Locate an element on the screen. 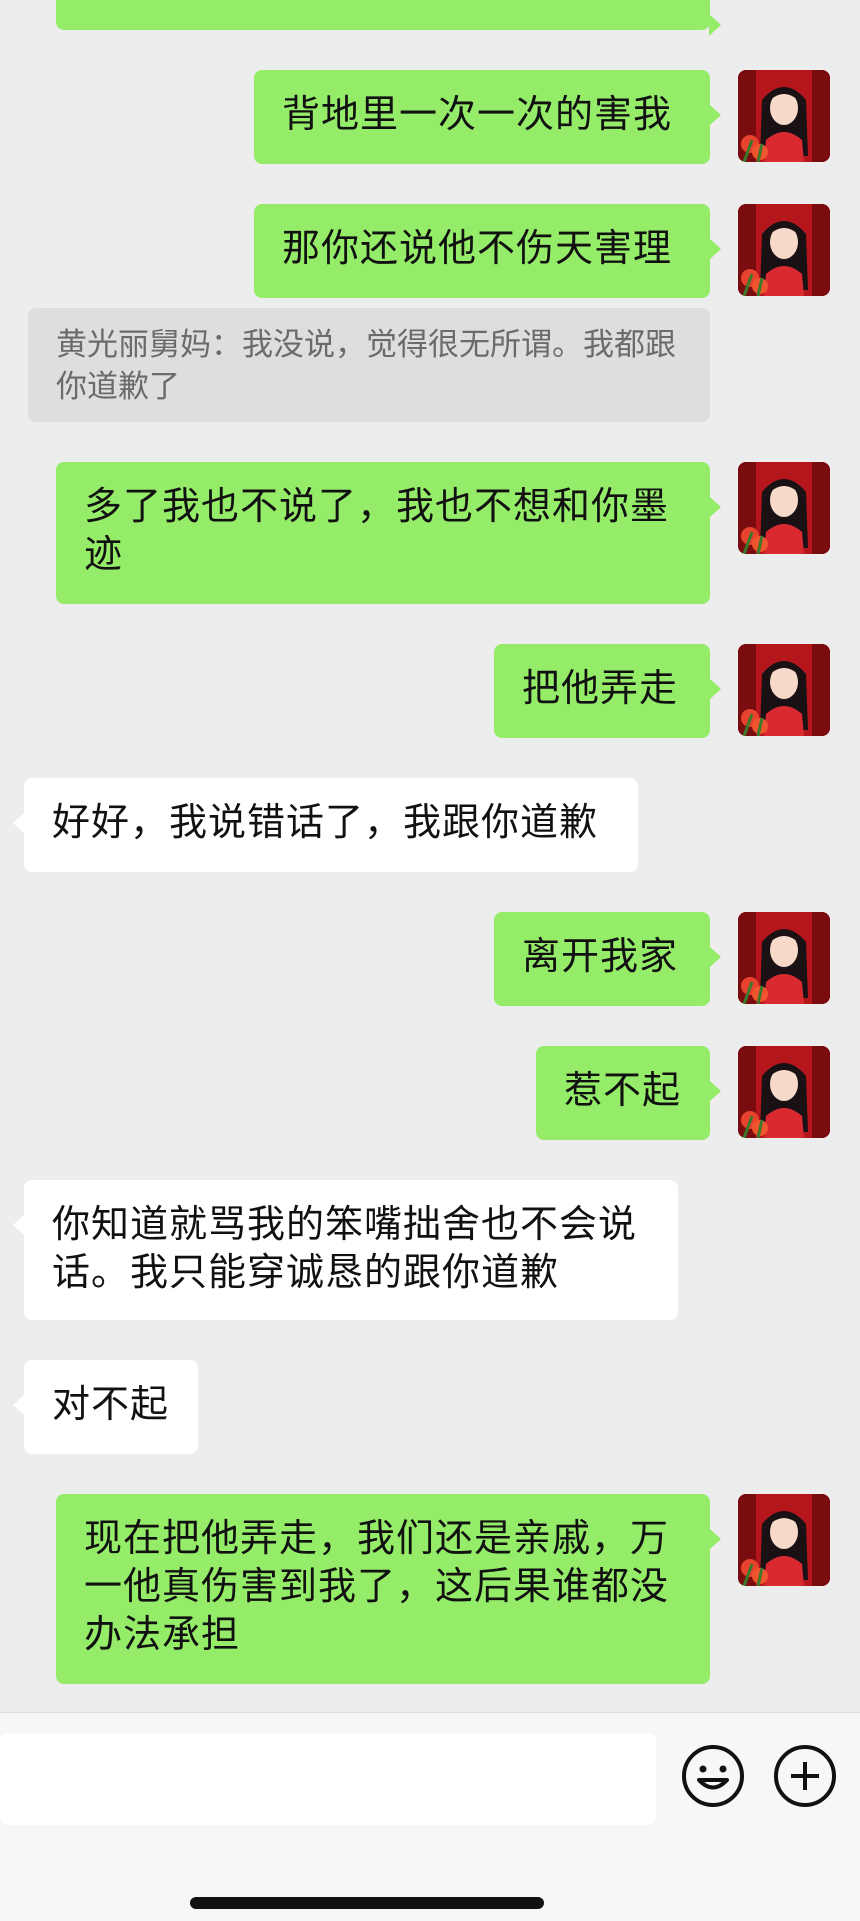  message-bubble: 离开我家 is located at coordinates (607, 959).